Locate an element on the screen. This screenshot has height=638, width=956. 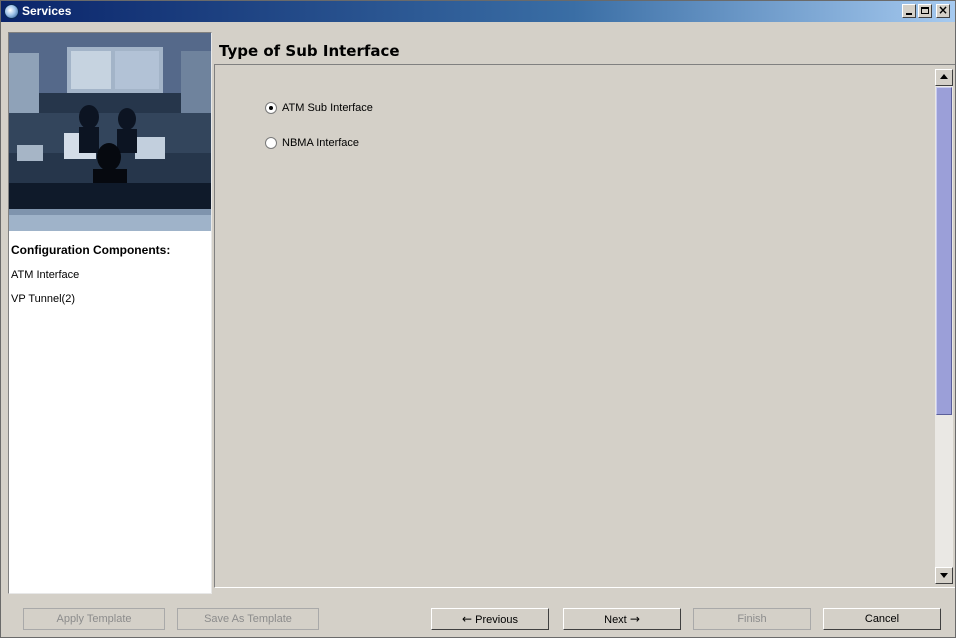
down-arrow-icon is located at coordinates (944, 575).